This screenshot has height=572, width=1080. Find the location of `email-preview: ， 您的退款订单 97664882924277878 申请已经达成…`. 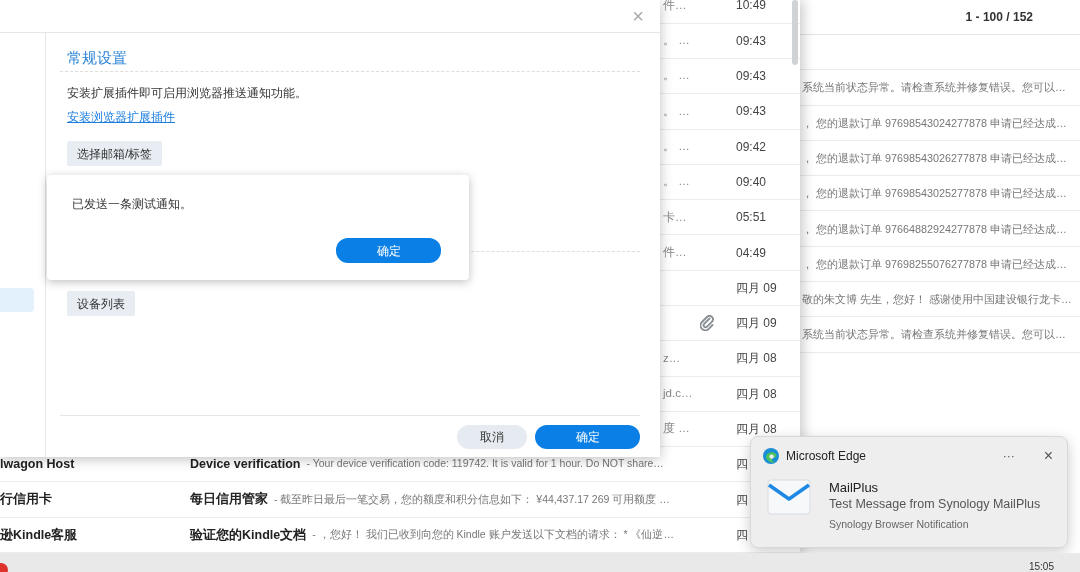

email-preview: ， 您的退款订单 97664882924277878 申请已经达成… is located at coordinates (934, 229).